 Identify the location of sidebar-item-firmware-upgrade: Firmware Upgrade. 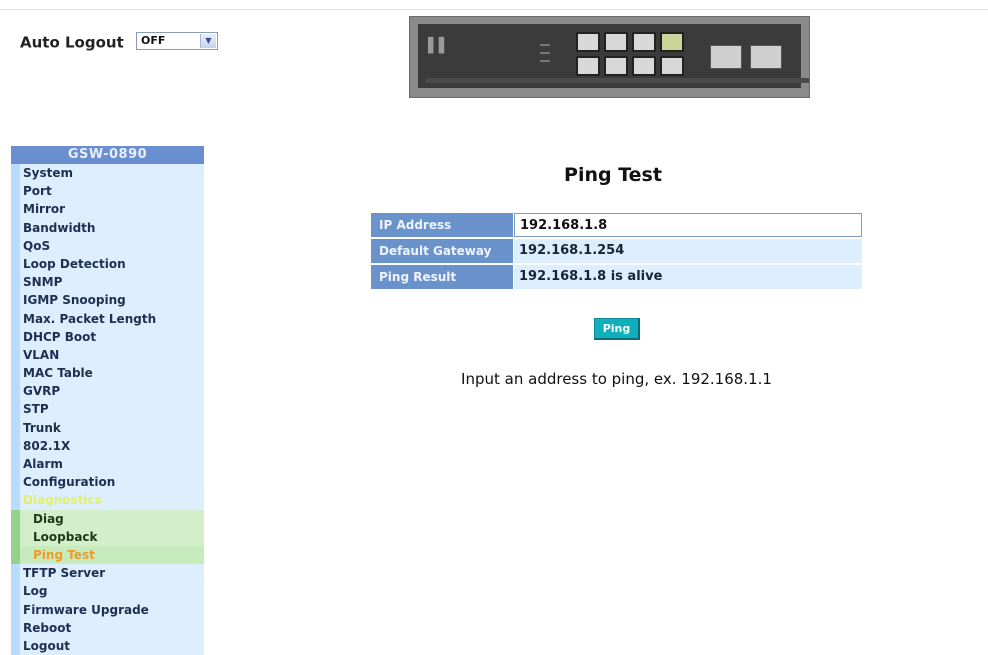
(107, 609).